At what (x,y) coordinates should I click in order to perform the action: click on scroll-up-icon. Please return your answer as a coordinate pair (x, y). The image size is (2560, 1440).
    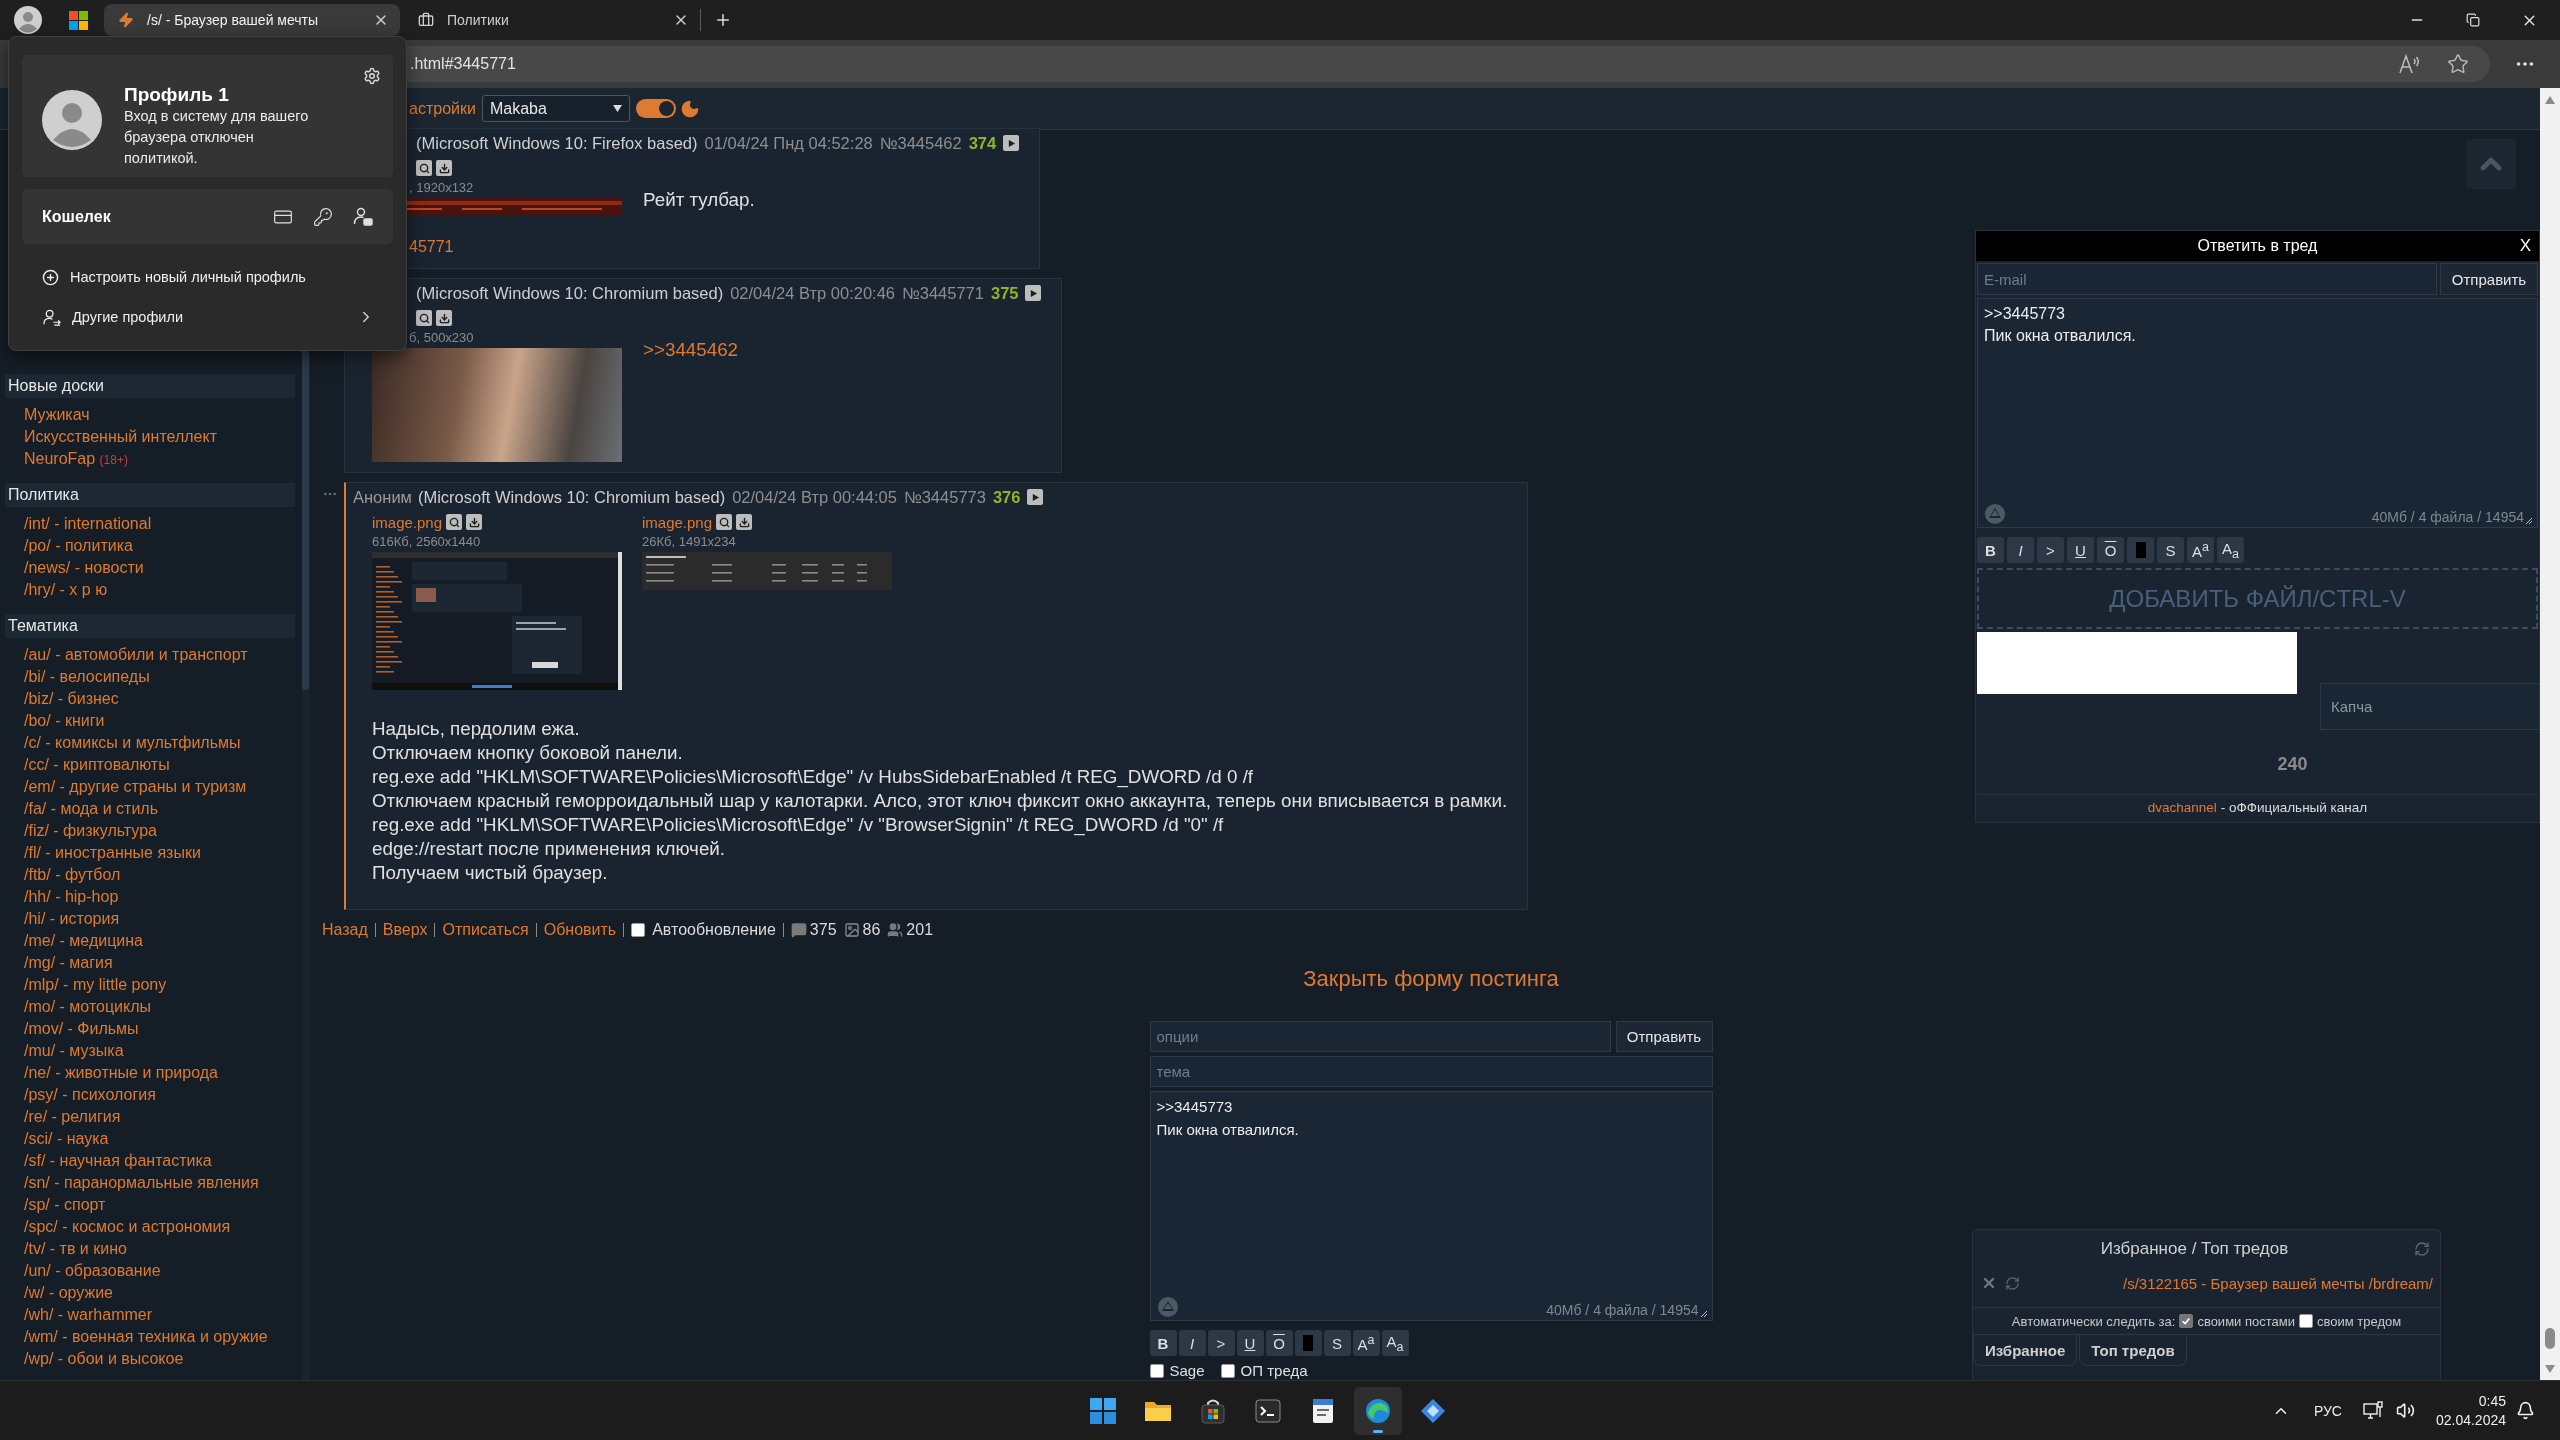
    Looking at the image, I should click on (2550, 100).